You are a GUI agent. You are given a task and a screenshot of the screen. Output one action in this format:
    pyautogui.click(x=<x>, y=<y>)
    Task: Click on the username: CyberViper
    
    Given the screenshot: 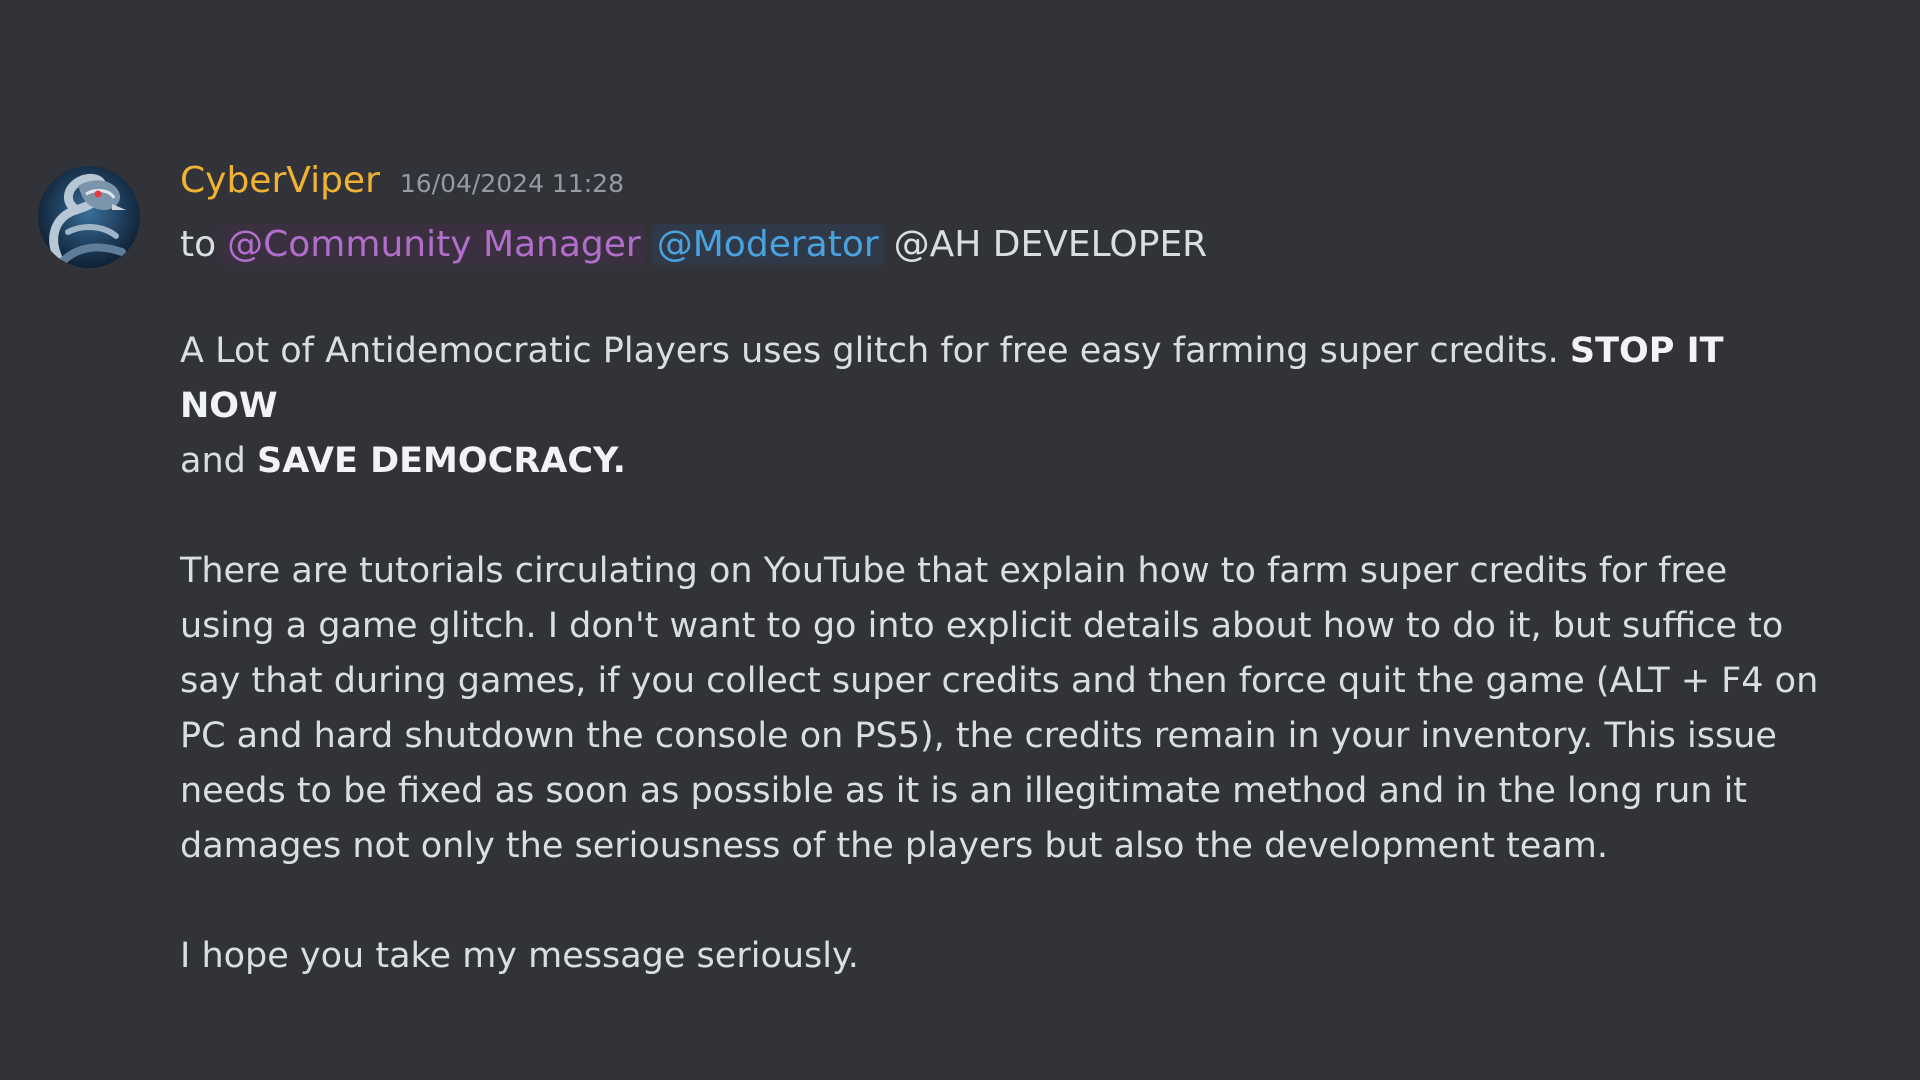 What is the action you would take?
    pyautogui.click(x=280, y=180)
    